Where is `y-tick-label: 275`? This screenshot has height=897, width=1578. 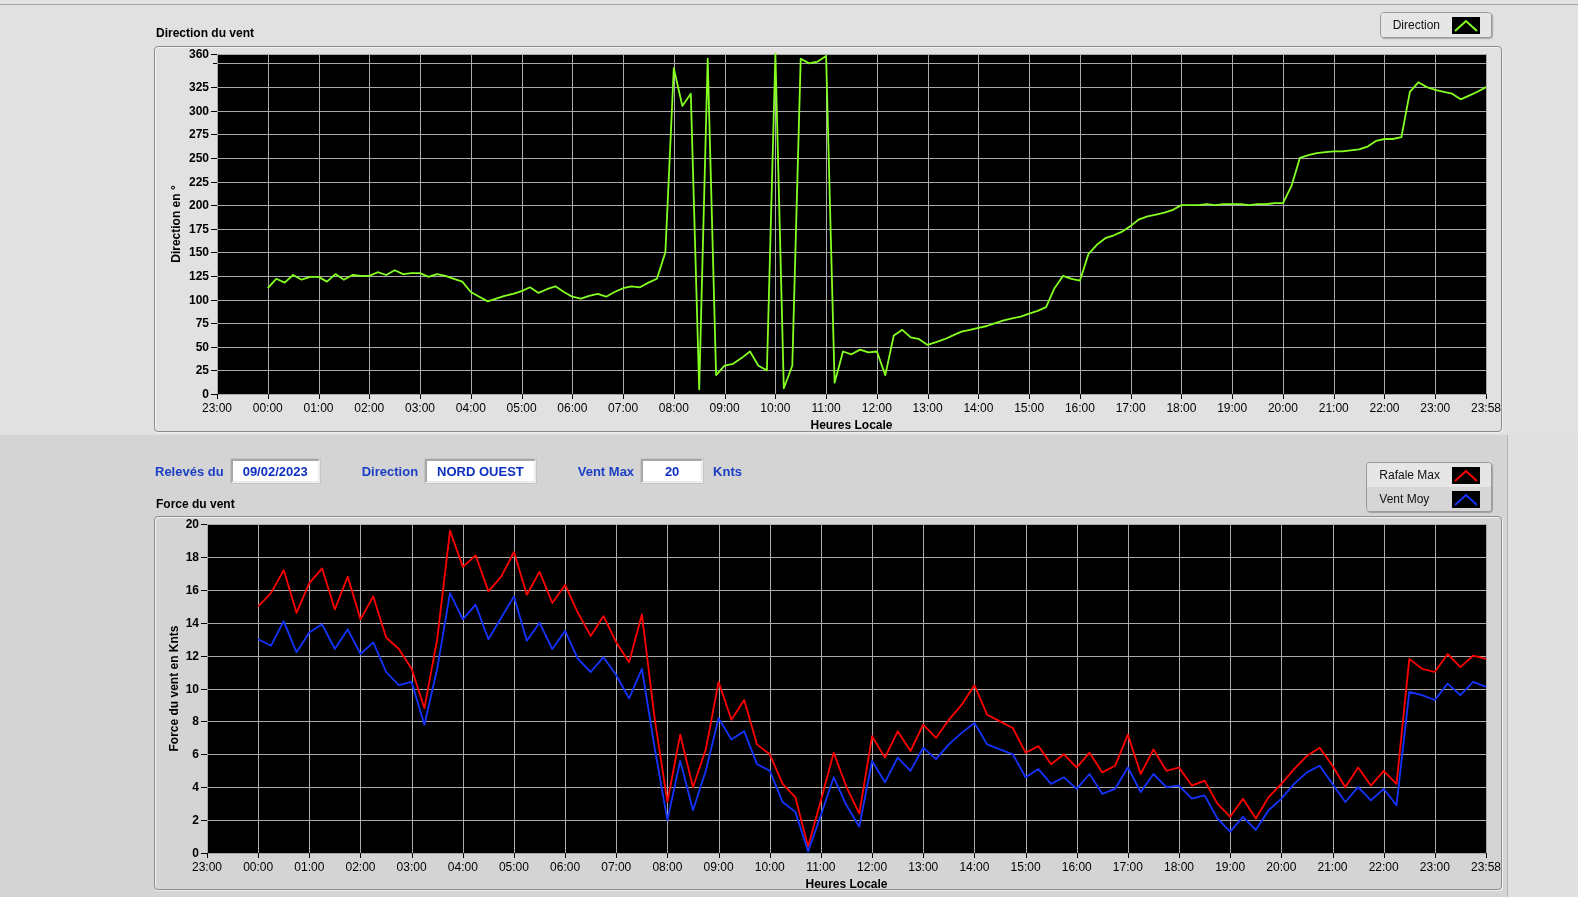
y-tick-label: 275 is located at coordinates (198, 134).